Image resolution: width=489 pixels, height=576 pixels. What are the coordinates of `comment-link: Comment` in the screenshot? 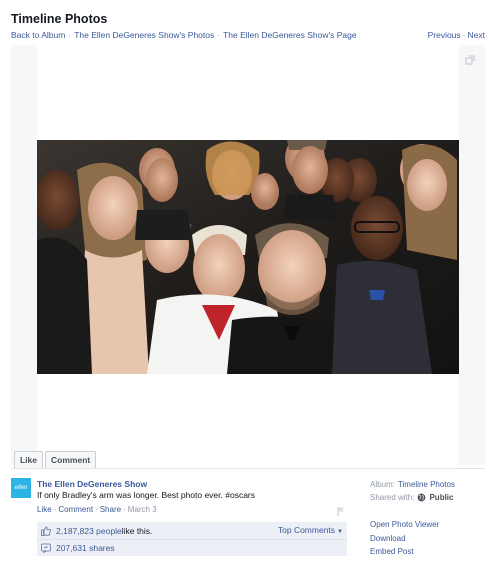 It's located at (75, 509).